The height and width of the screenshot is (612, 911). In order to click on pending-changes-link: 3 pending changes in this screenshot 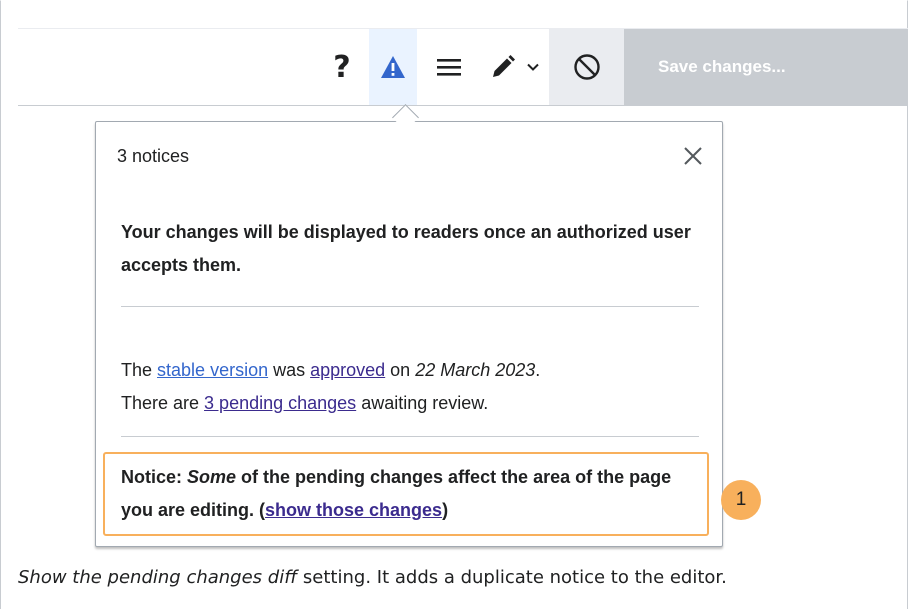, I will do `click(280, 403)`.